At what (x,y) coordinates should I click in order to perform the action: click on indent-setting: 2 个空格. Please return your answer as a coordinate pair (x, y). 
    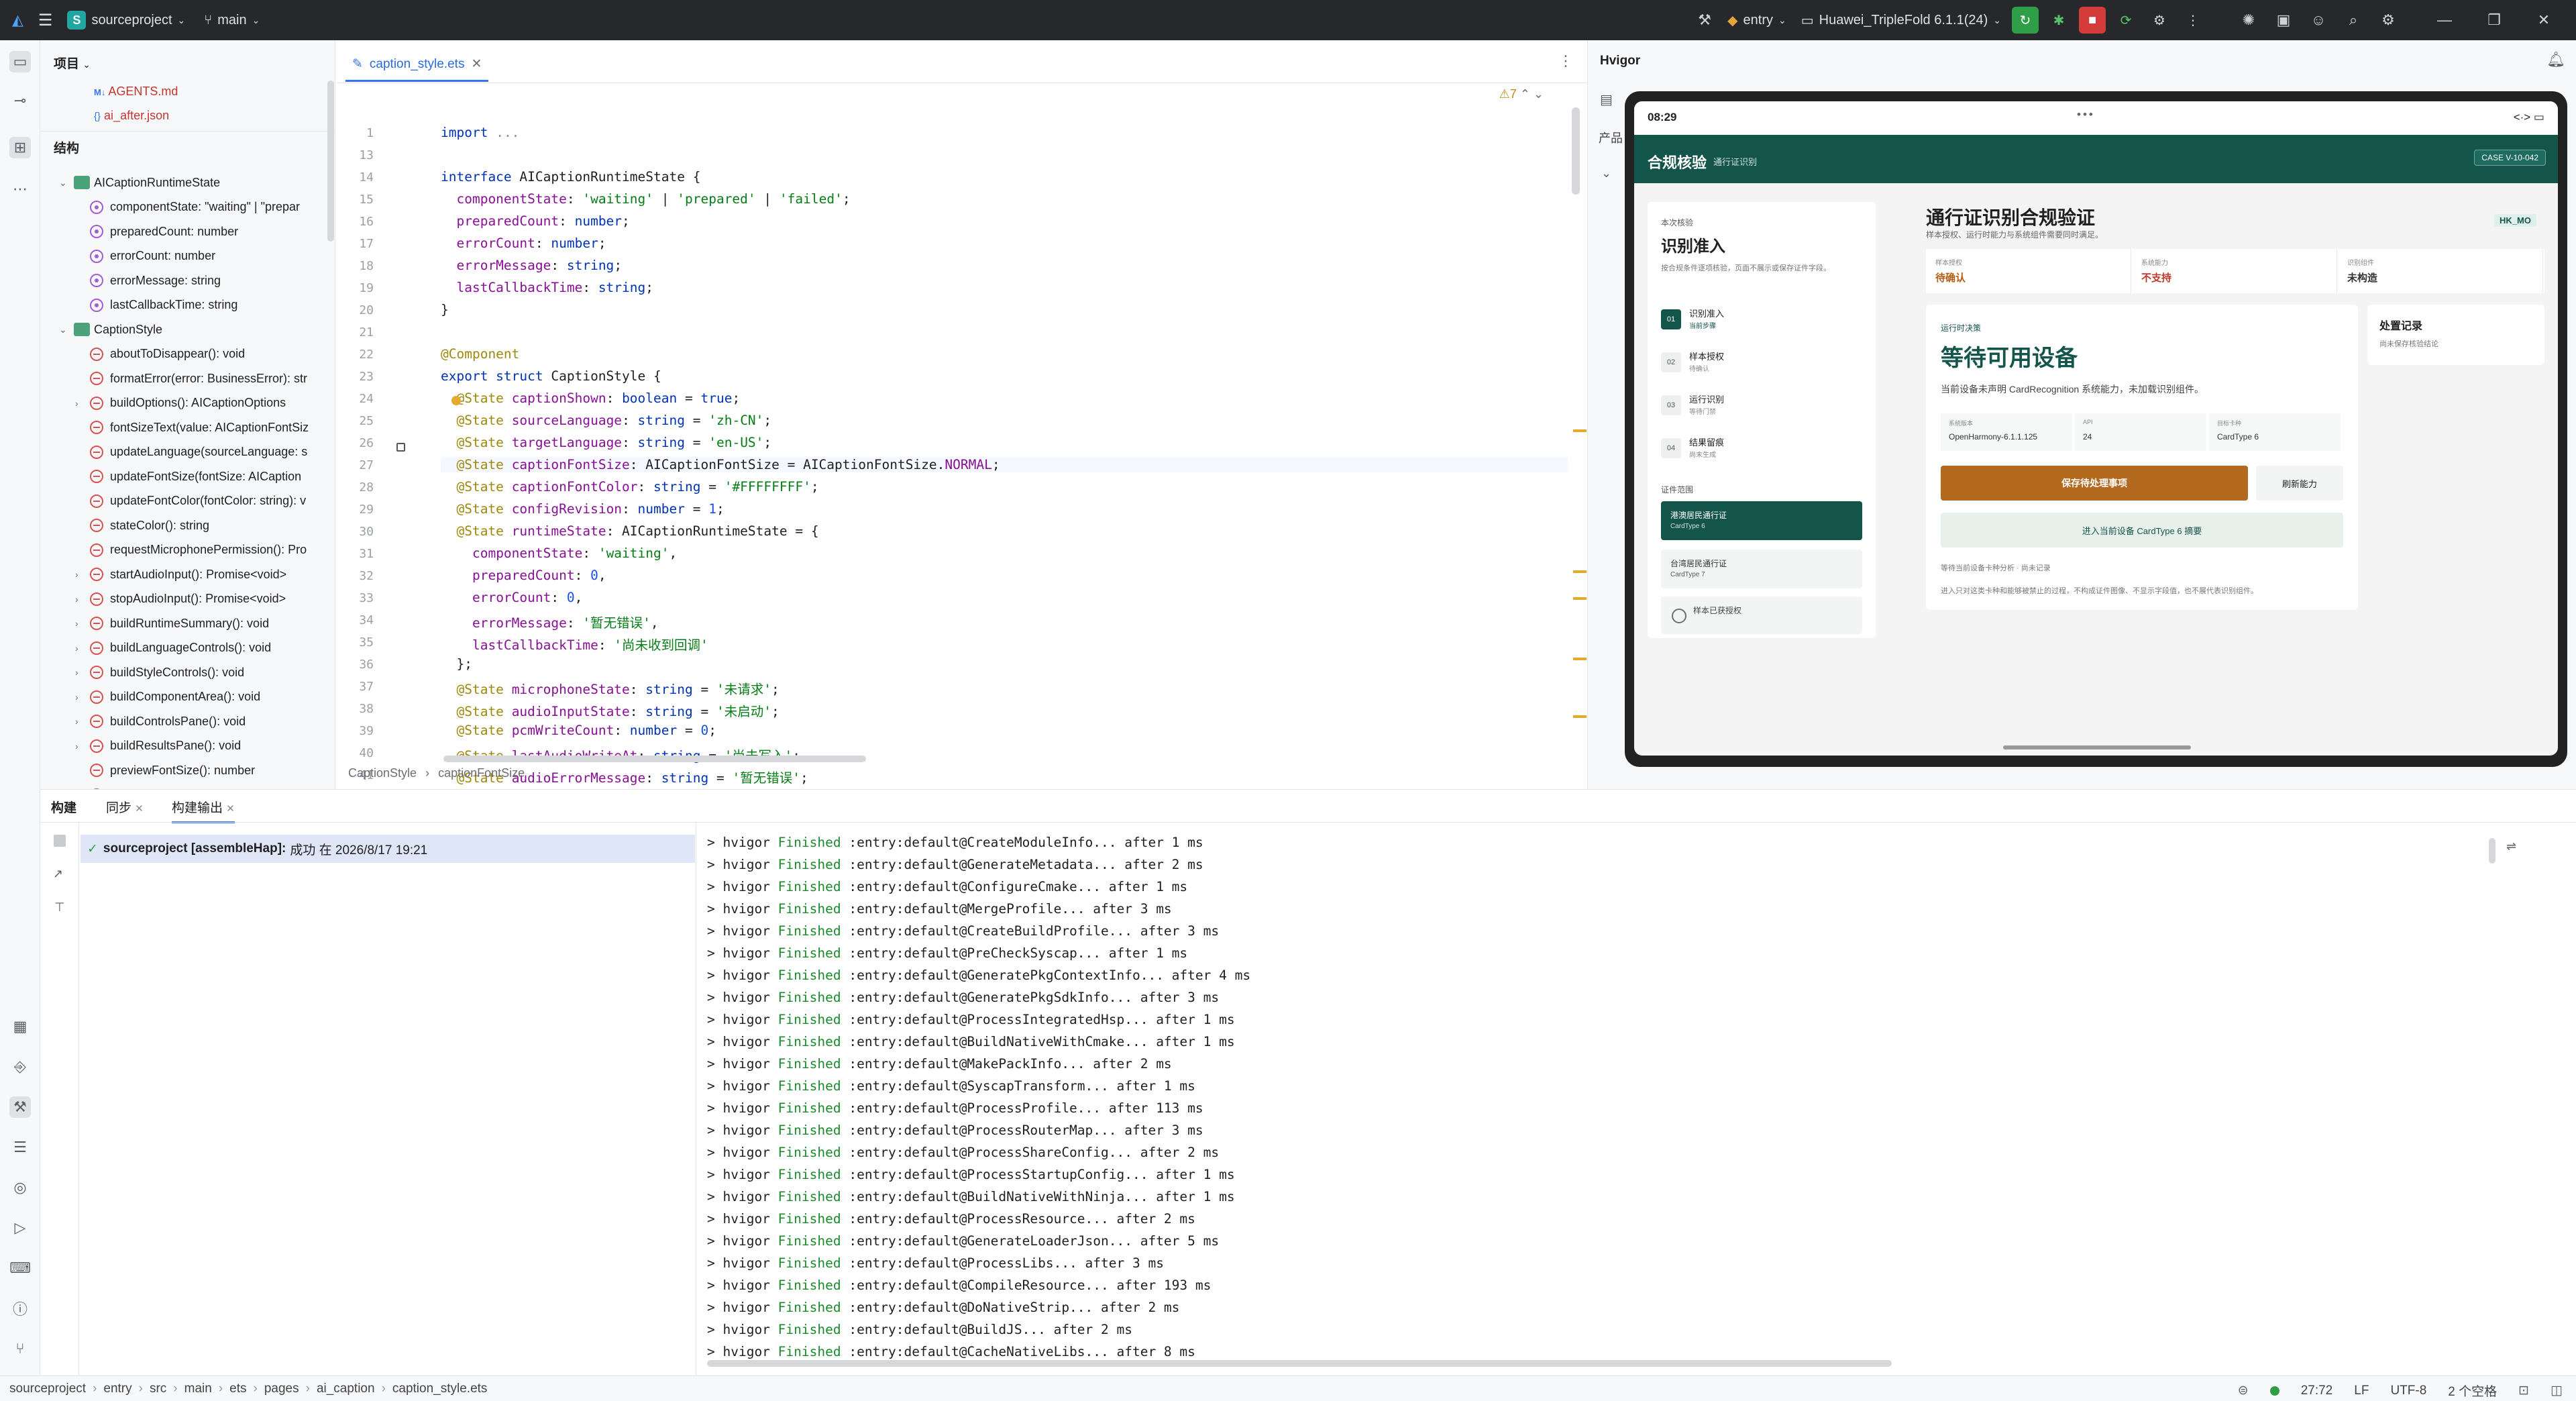
    Looking at the image, I should click on (2472, 1391).